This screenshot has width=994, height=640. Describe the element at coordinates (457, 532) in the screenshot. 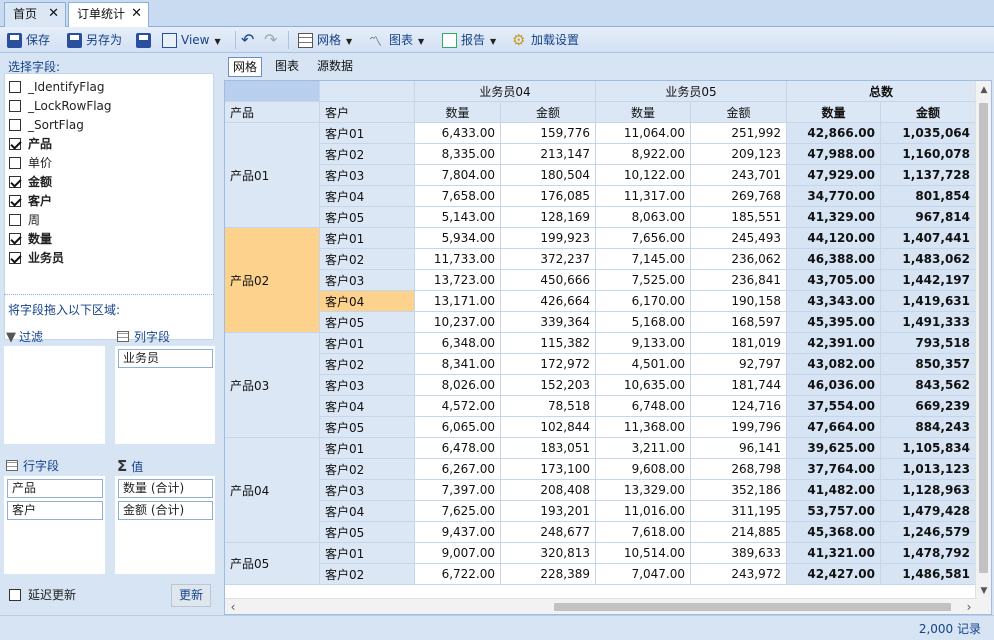

I see `value-cell: 9,437.00` at that location.